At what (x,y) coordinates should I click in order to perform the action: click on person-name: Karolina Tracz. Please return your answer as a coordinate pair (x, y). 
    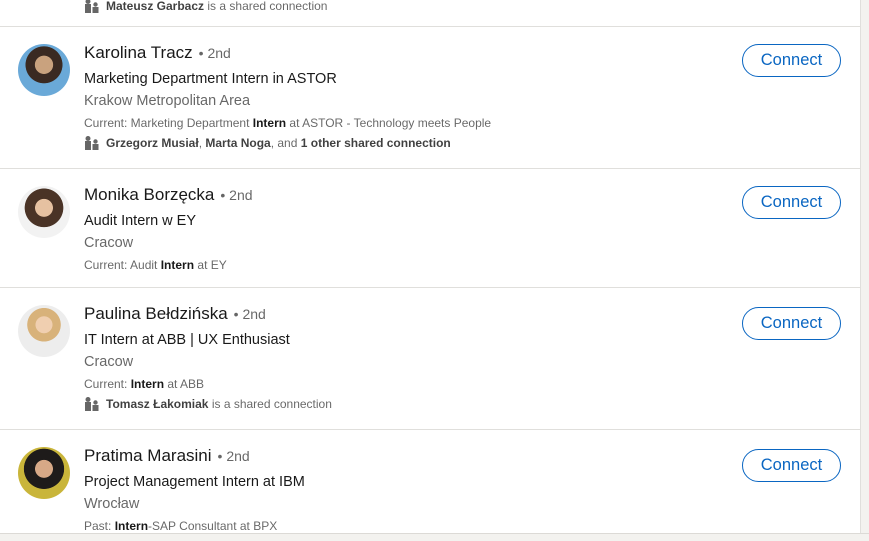
    Looking at the image, I should click on (138, 53).